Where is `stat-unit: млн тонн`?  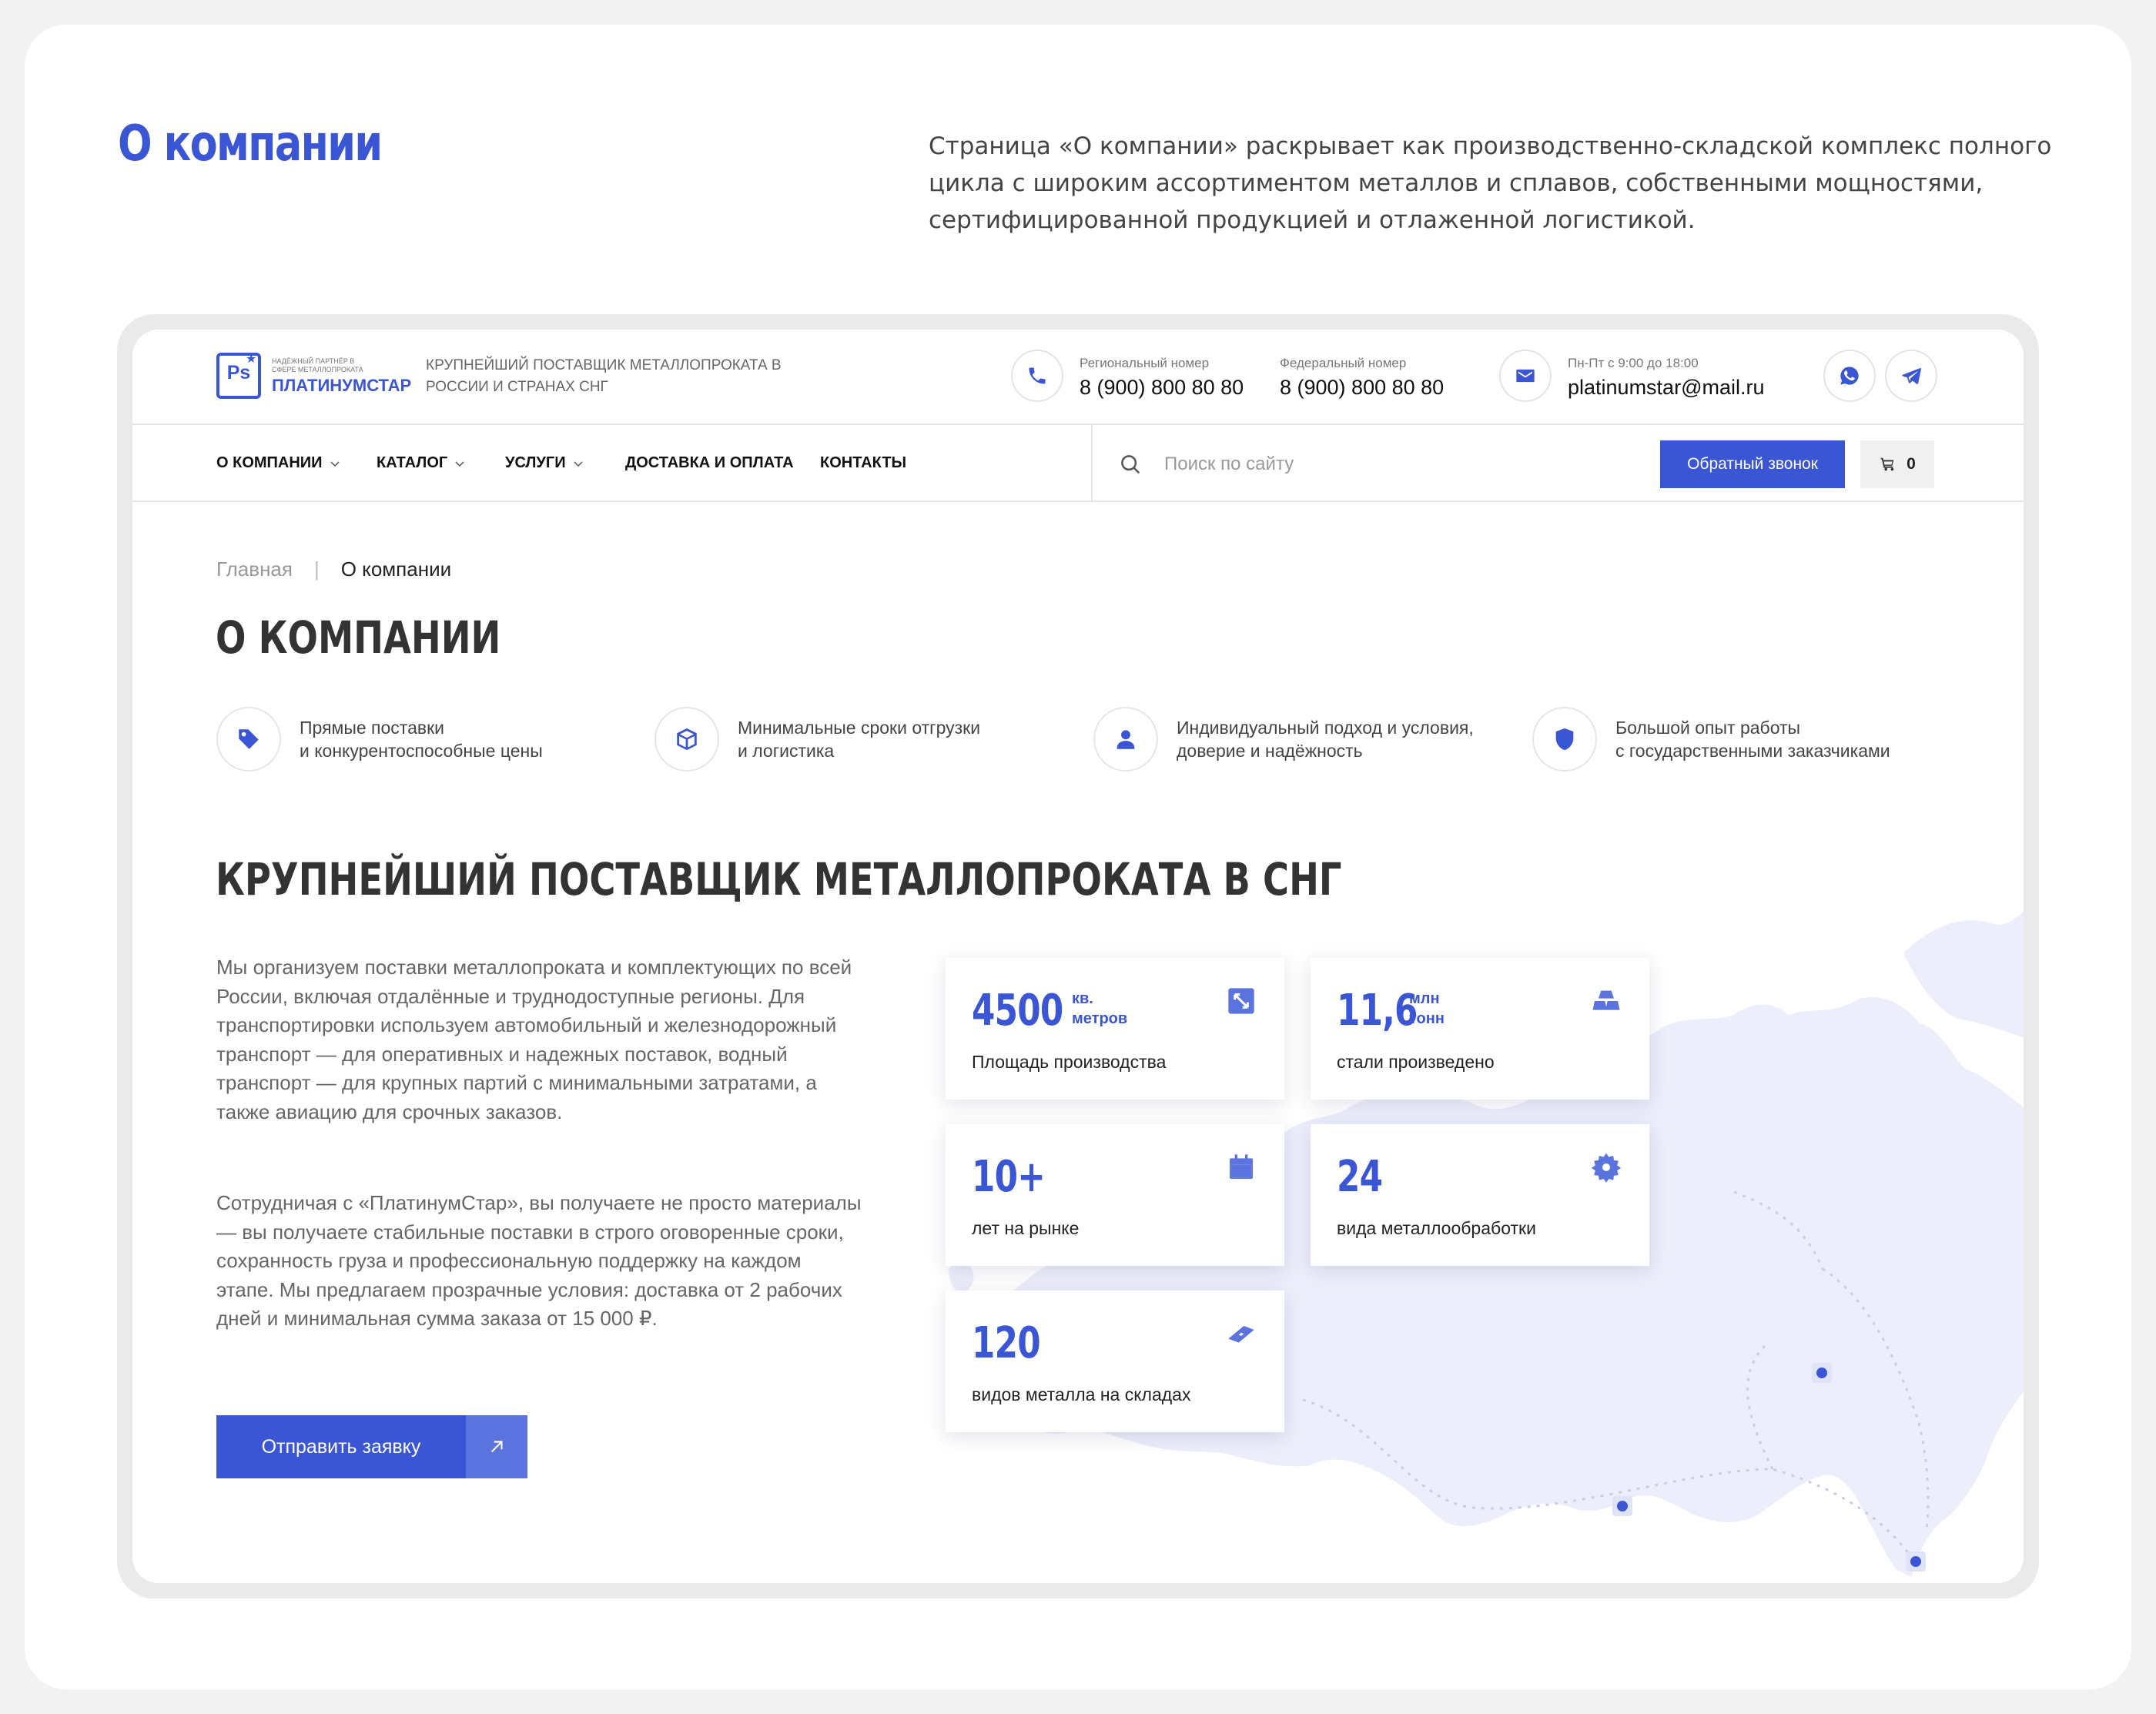
stat-unit: млн тонн is located at coordinates (1427, 1009).